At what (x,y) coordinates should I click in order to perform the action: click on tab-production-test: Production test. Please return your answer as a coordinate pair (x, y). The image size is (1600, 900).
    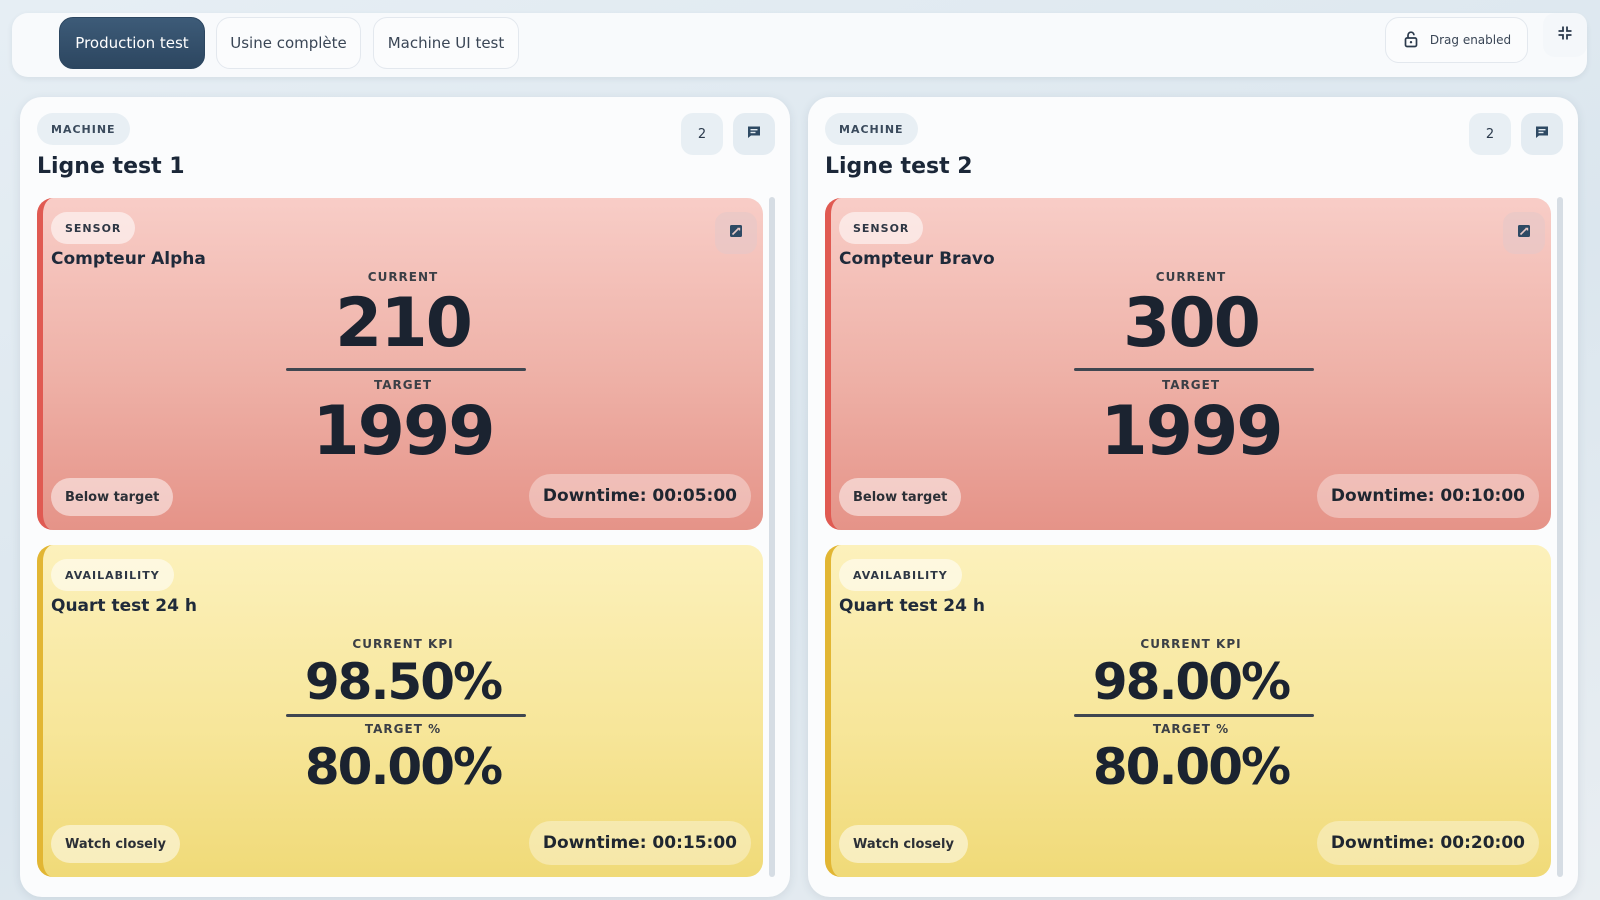
    Looking at the image, I should click on (132, 43).